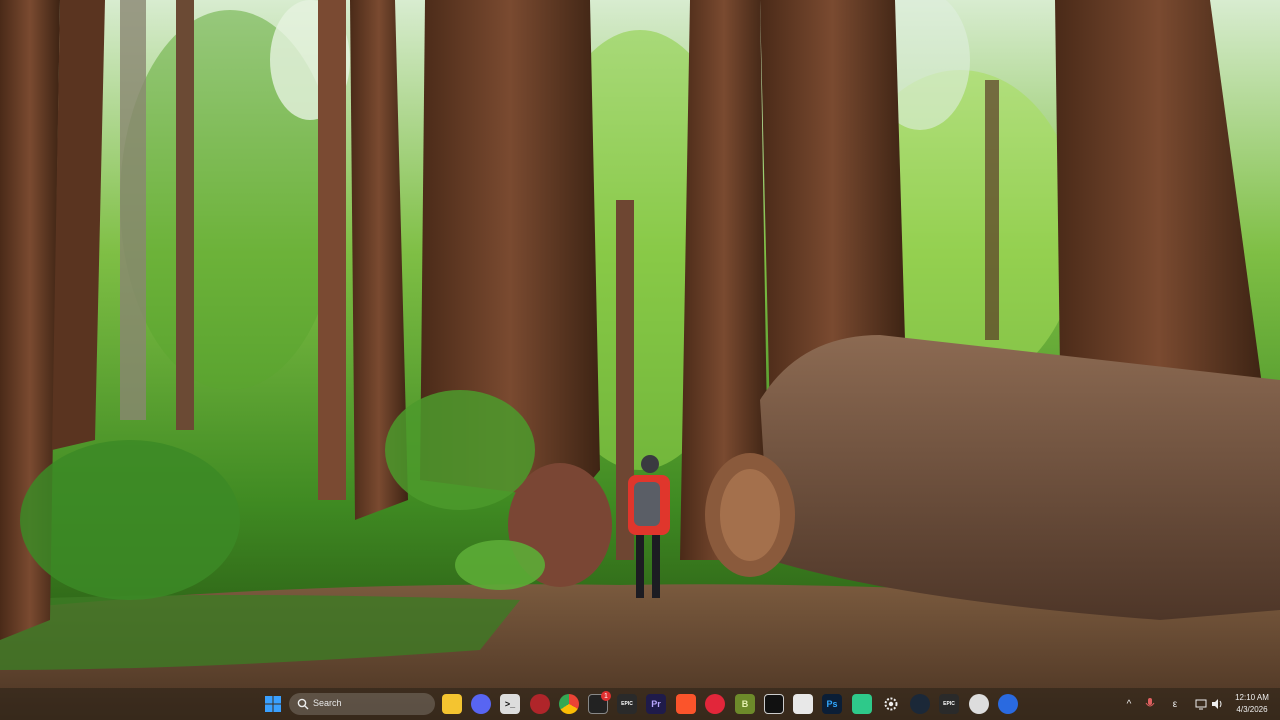 This screenshot has width=1280, height=720. Describe the element at coordinates (627, 704) in the screenshot. I see `epic-games-icon: EPIC` at that location.